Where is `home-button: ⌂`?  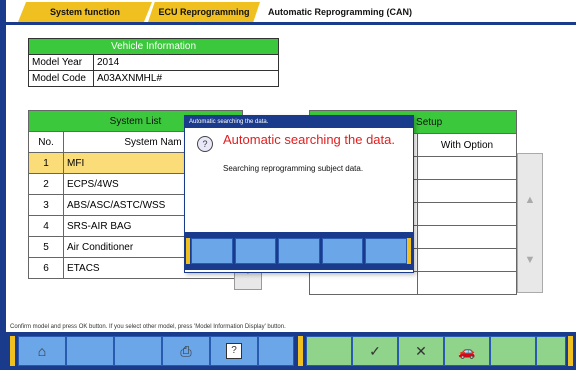
home-button: ⌂ is located at coordinates (42, 351).